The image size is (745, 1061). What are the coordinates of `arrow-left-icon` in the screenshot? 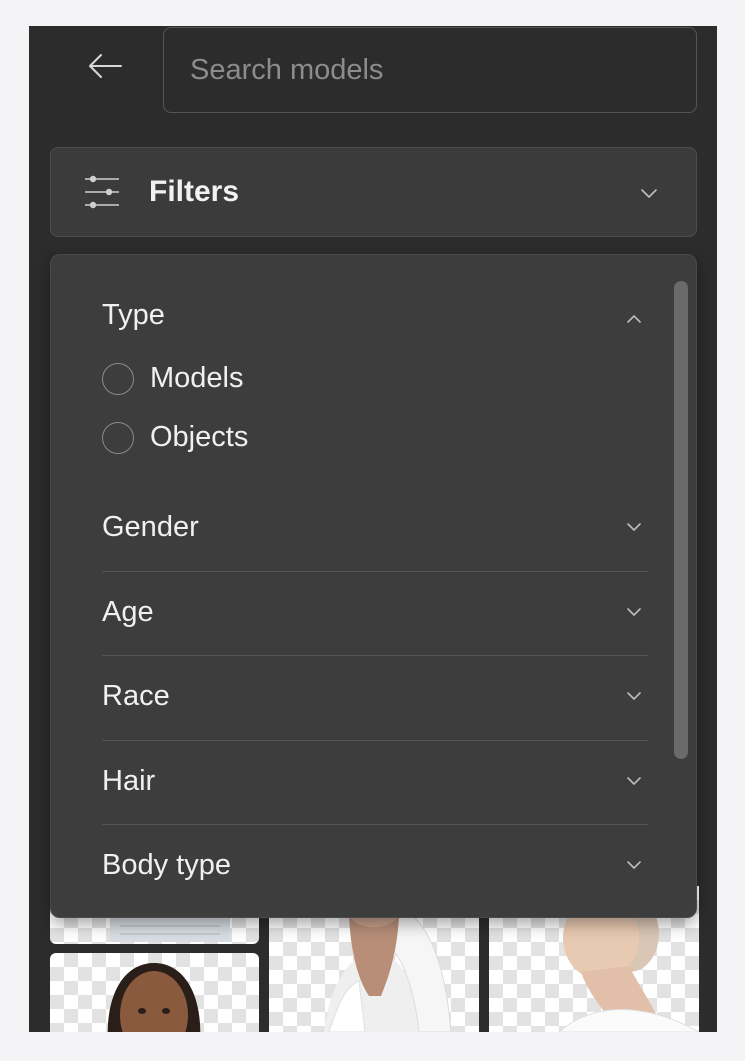 It's located at (105, 66).